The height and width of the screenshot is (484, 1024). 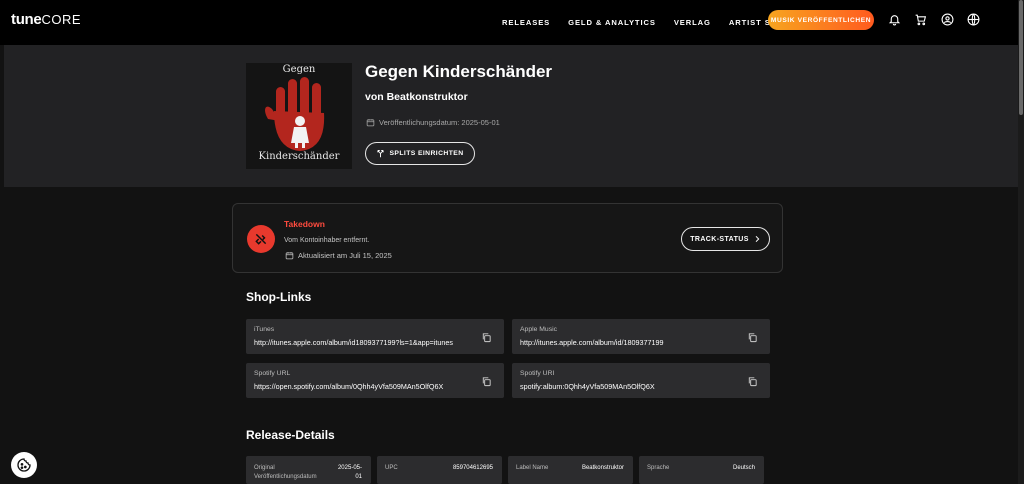 I want to click on shop-links-heading: Shop-Links, so click(x=279, y=297).